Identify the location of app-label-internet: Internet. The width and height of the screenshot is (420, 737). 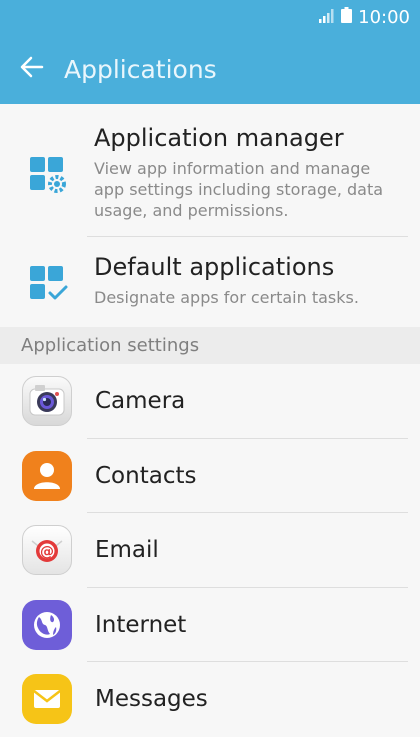
(141, 624).